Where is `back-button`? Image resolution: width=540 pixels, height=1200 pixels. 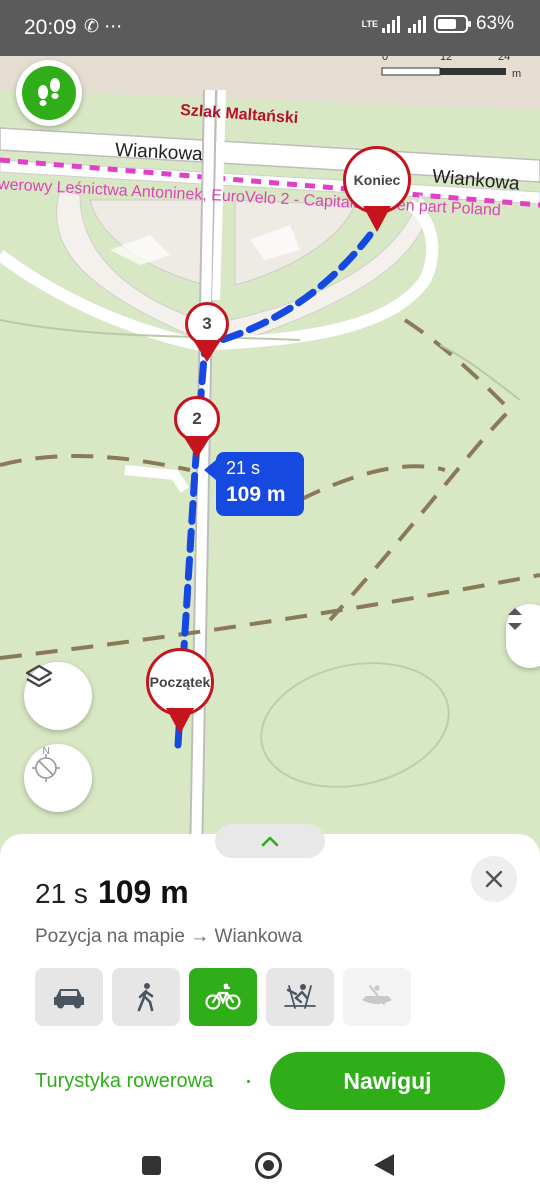 back-button is located at coordinates (384, 1165).